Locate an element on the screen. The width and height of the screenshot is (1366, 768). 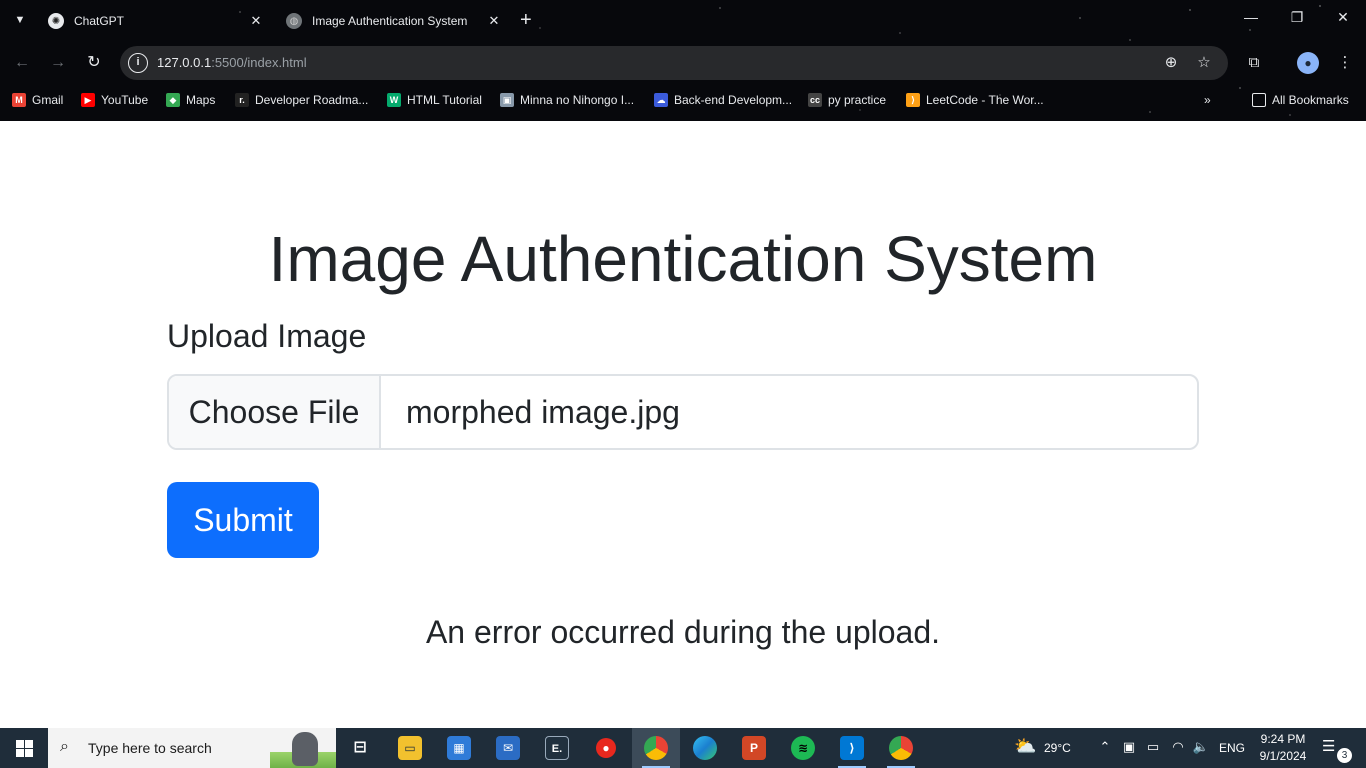
windows-logo-icon is located at coordinates (24, 748).